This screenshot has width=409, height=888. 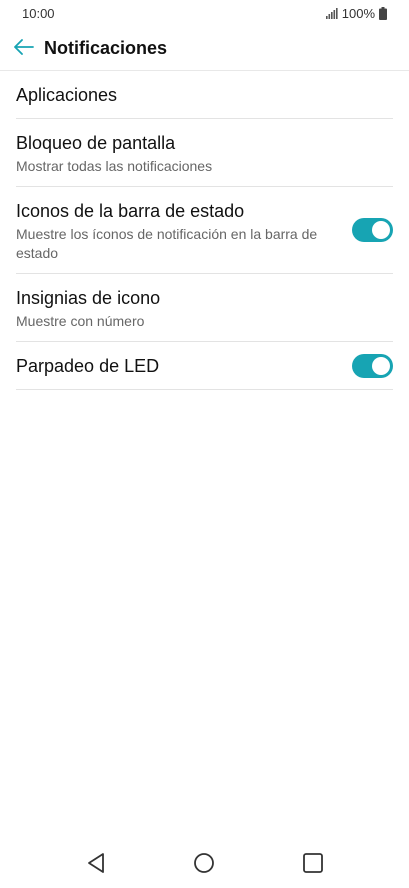 What do you see at coordinates (204, 308) in the screenshot?
I see `settings-item-insignias-de-icono: Insignias de icono Muestre con número` at bounding box center [204, 308].